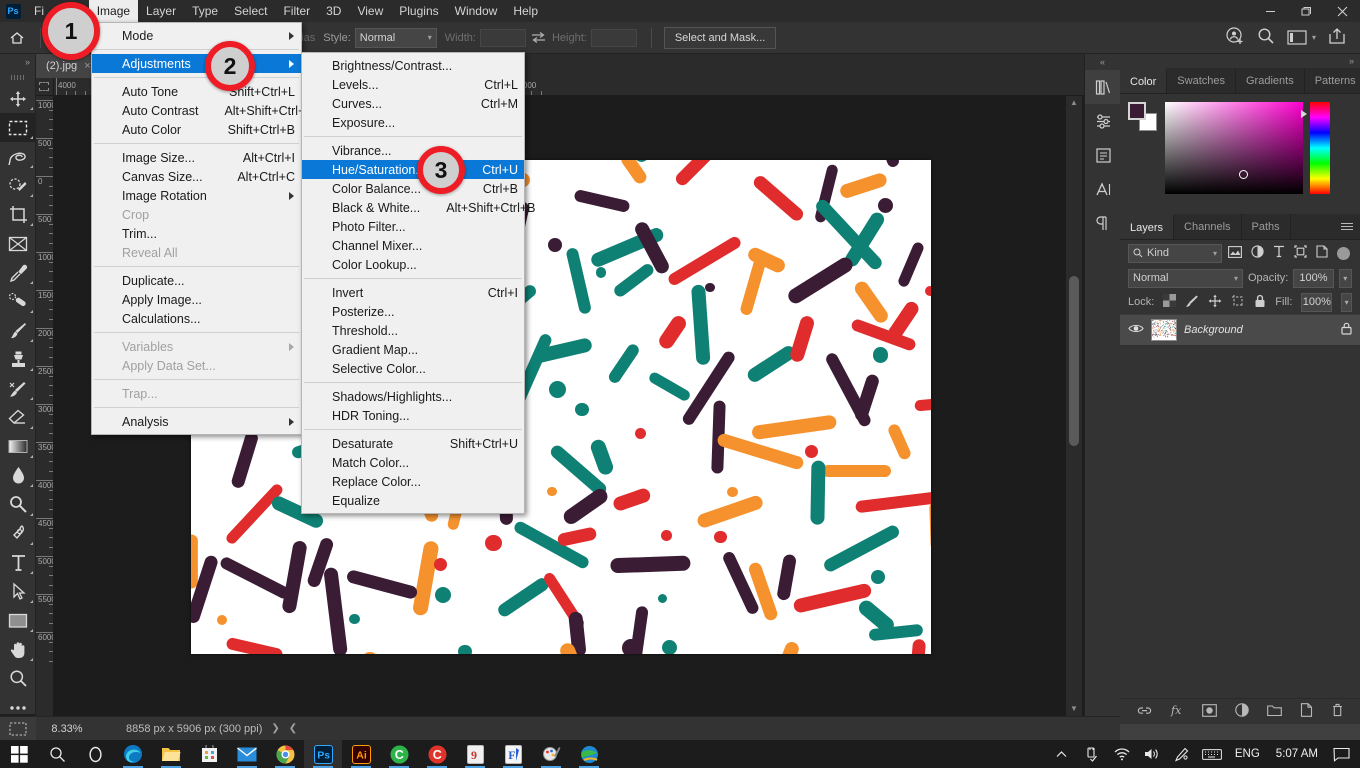 The image size is (1360, 768). Describe the element at coordinates (1306, 711) in the screenshot. I see `new-layer-icon` at that location.